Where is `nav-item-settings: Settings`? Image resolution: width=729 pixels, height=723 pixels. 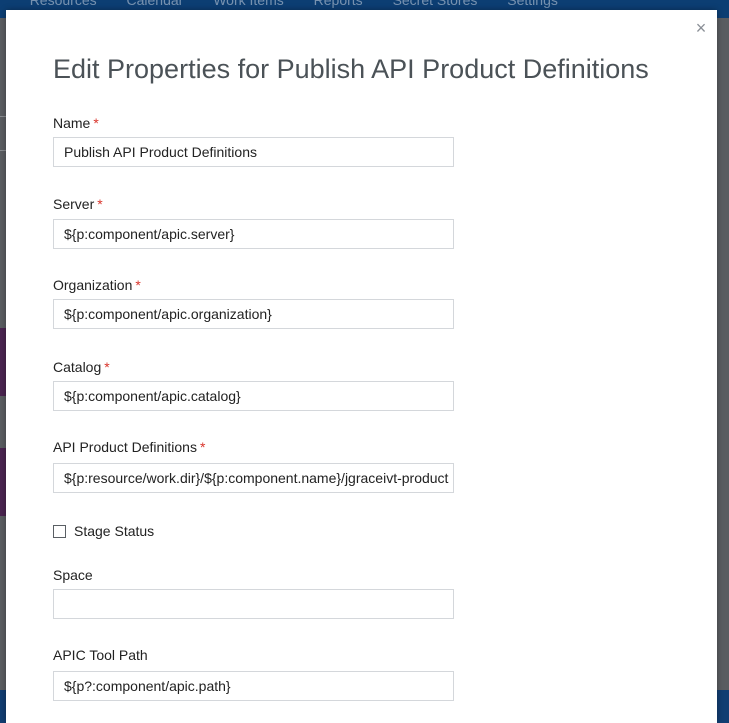 nav-item-settings: Settings is located at coordinates (532, 4).